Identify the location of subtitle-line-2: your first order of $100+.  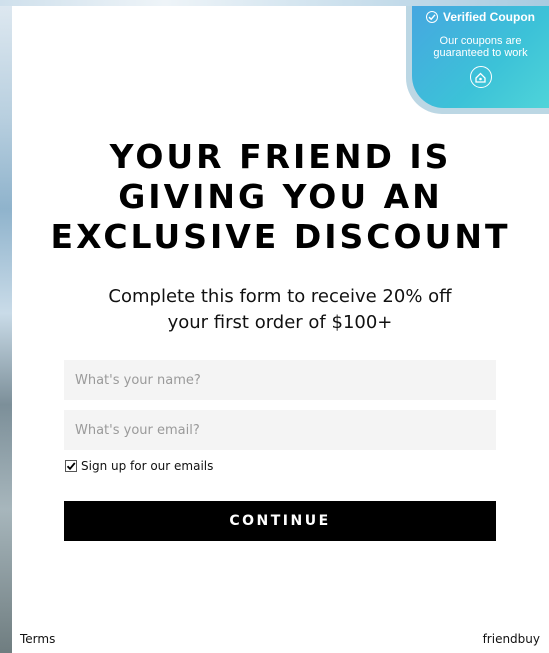
(280, 322).